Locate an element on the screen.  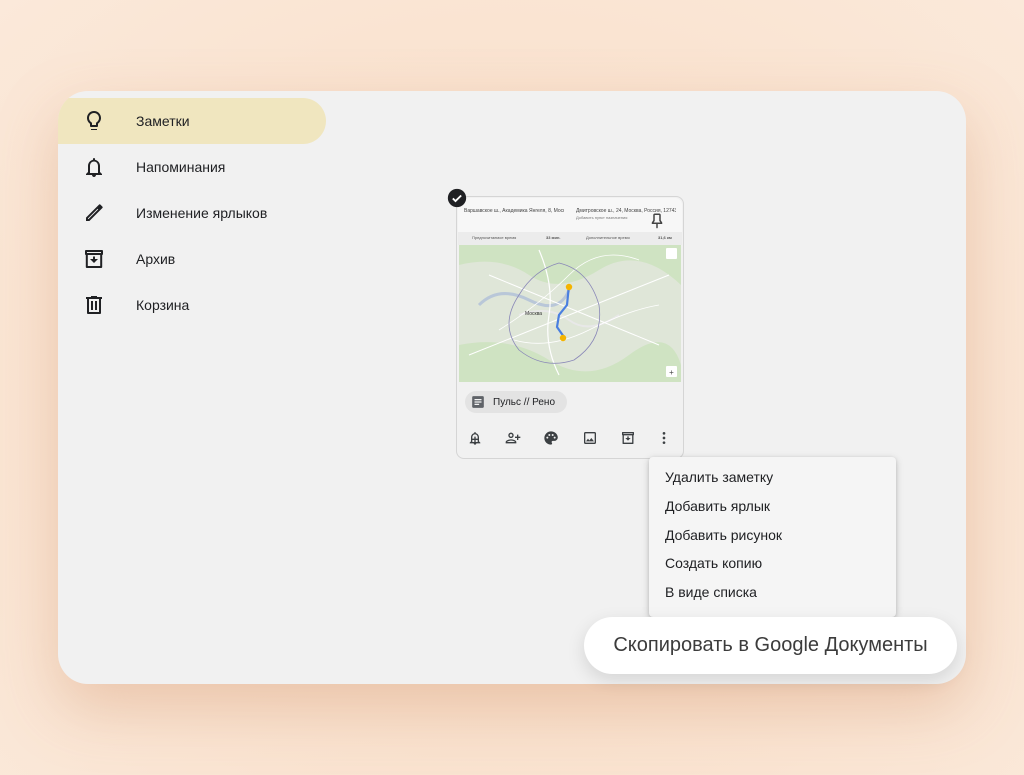
label-chip: Пульс // Рено is located at coordinates (516, 402).